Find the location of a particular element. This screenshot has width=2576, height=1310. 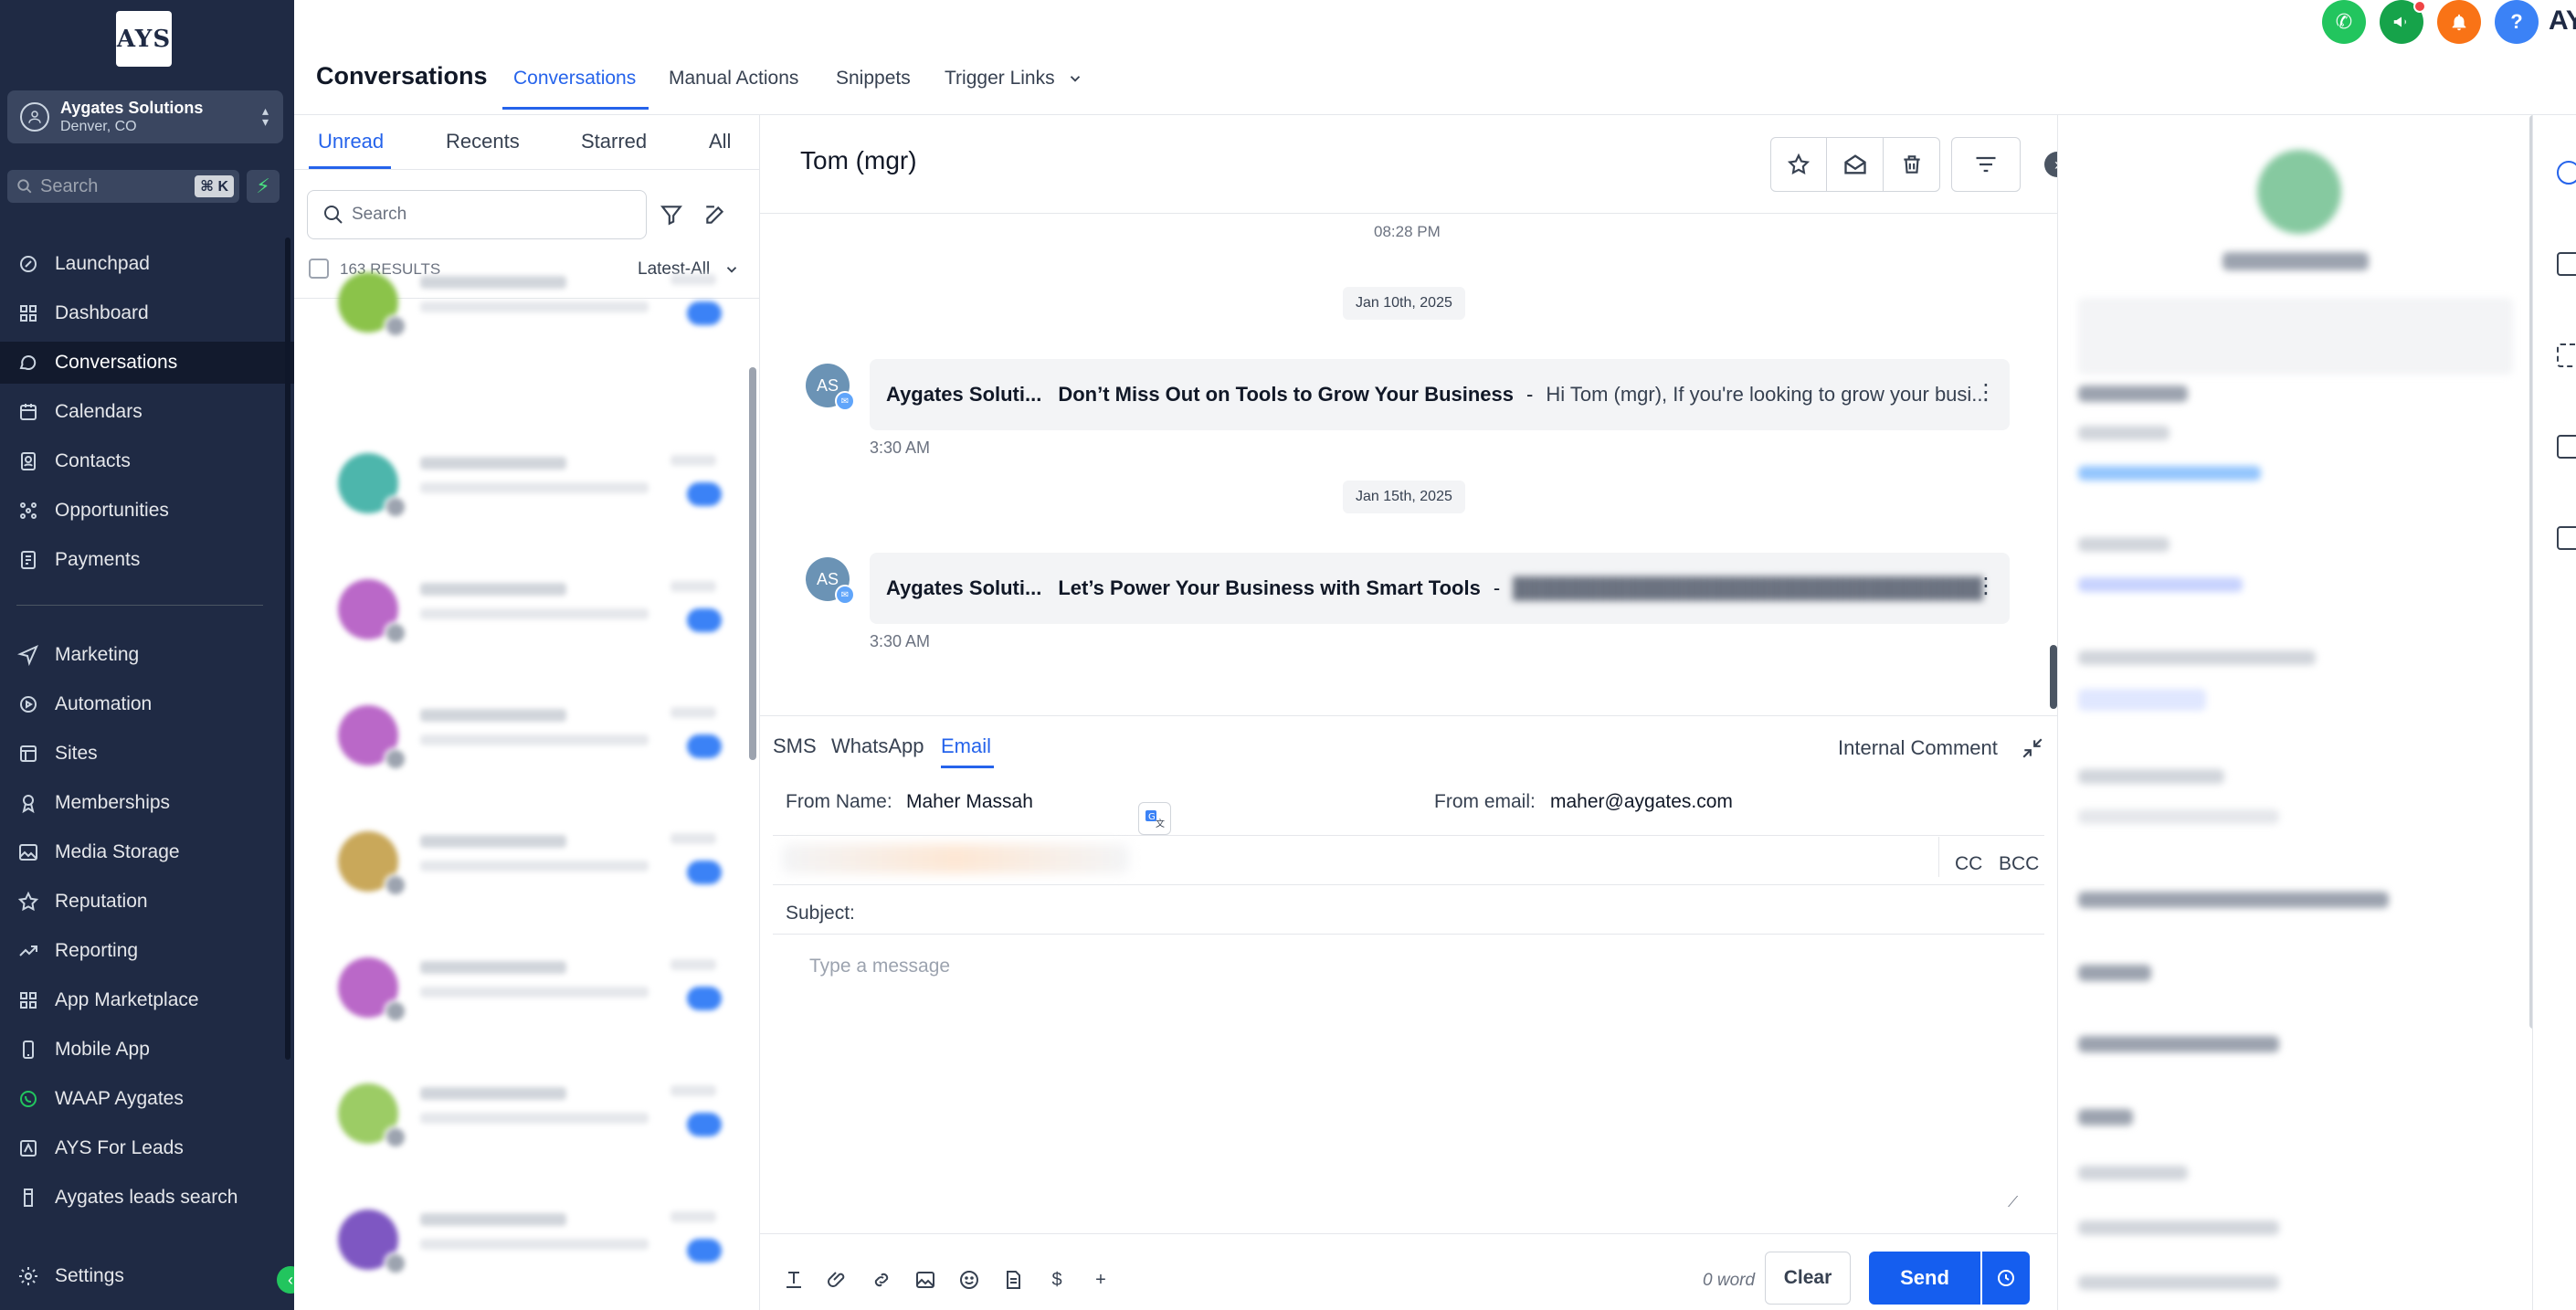

clear-button: Clear is located at coordinates (1808, 1279).